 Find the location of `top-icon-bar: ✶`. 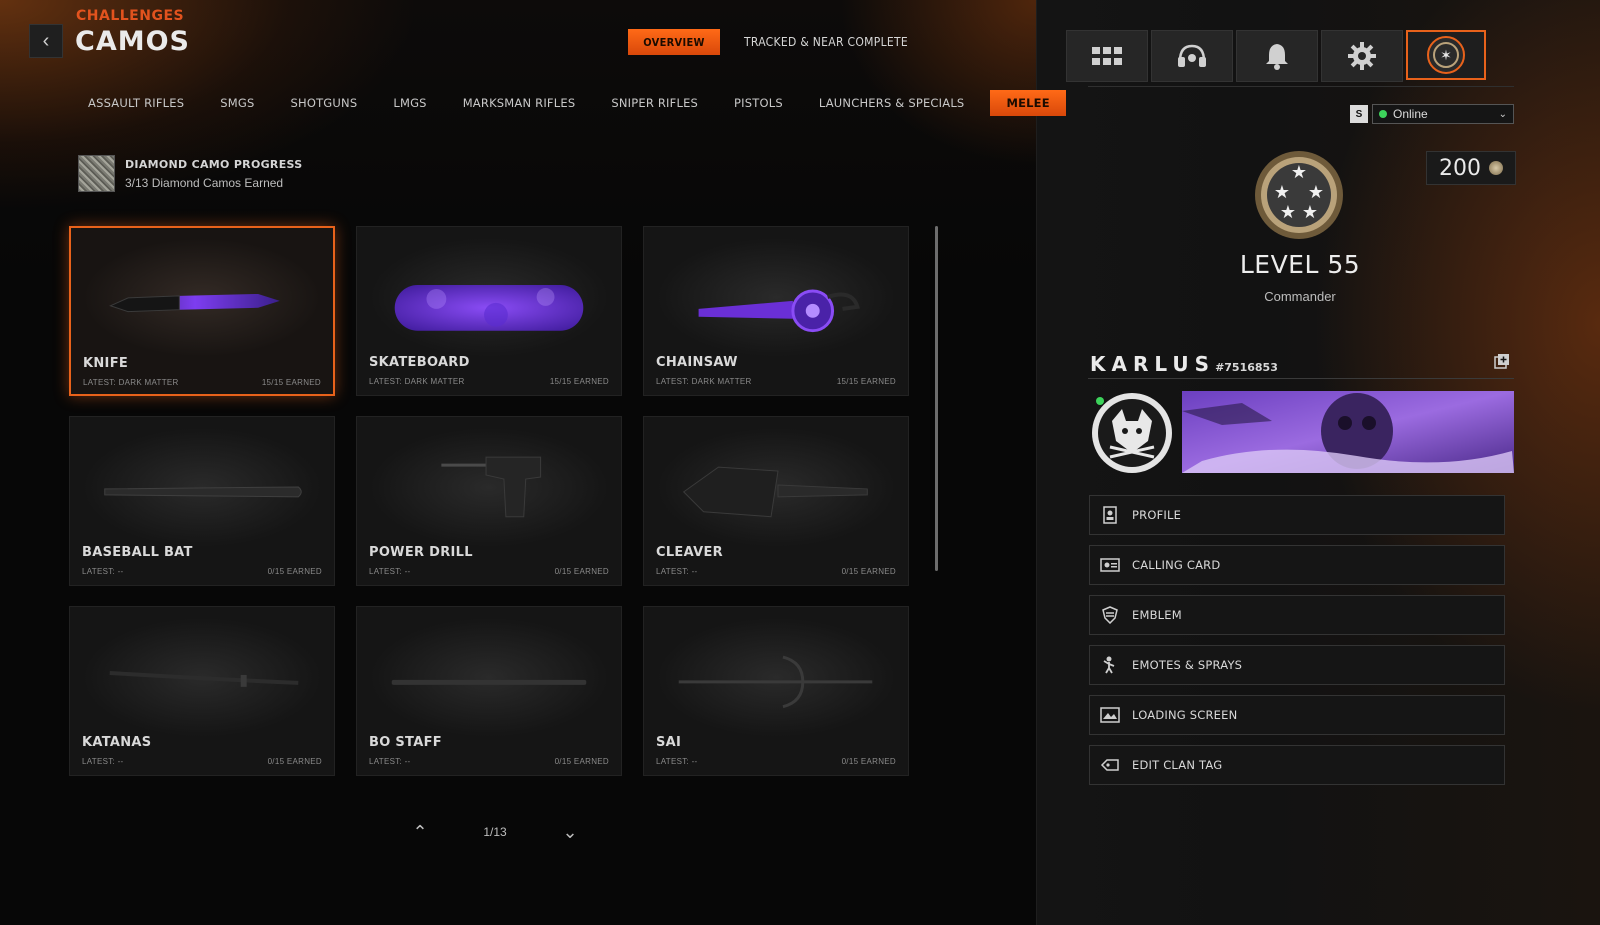

top-icon-bar: ✶ is located at coordinates (1277, 56).